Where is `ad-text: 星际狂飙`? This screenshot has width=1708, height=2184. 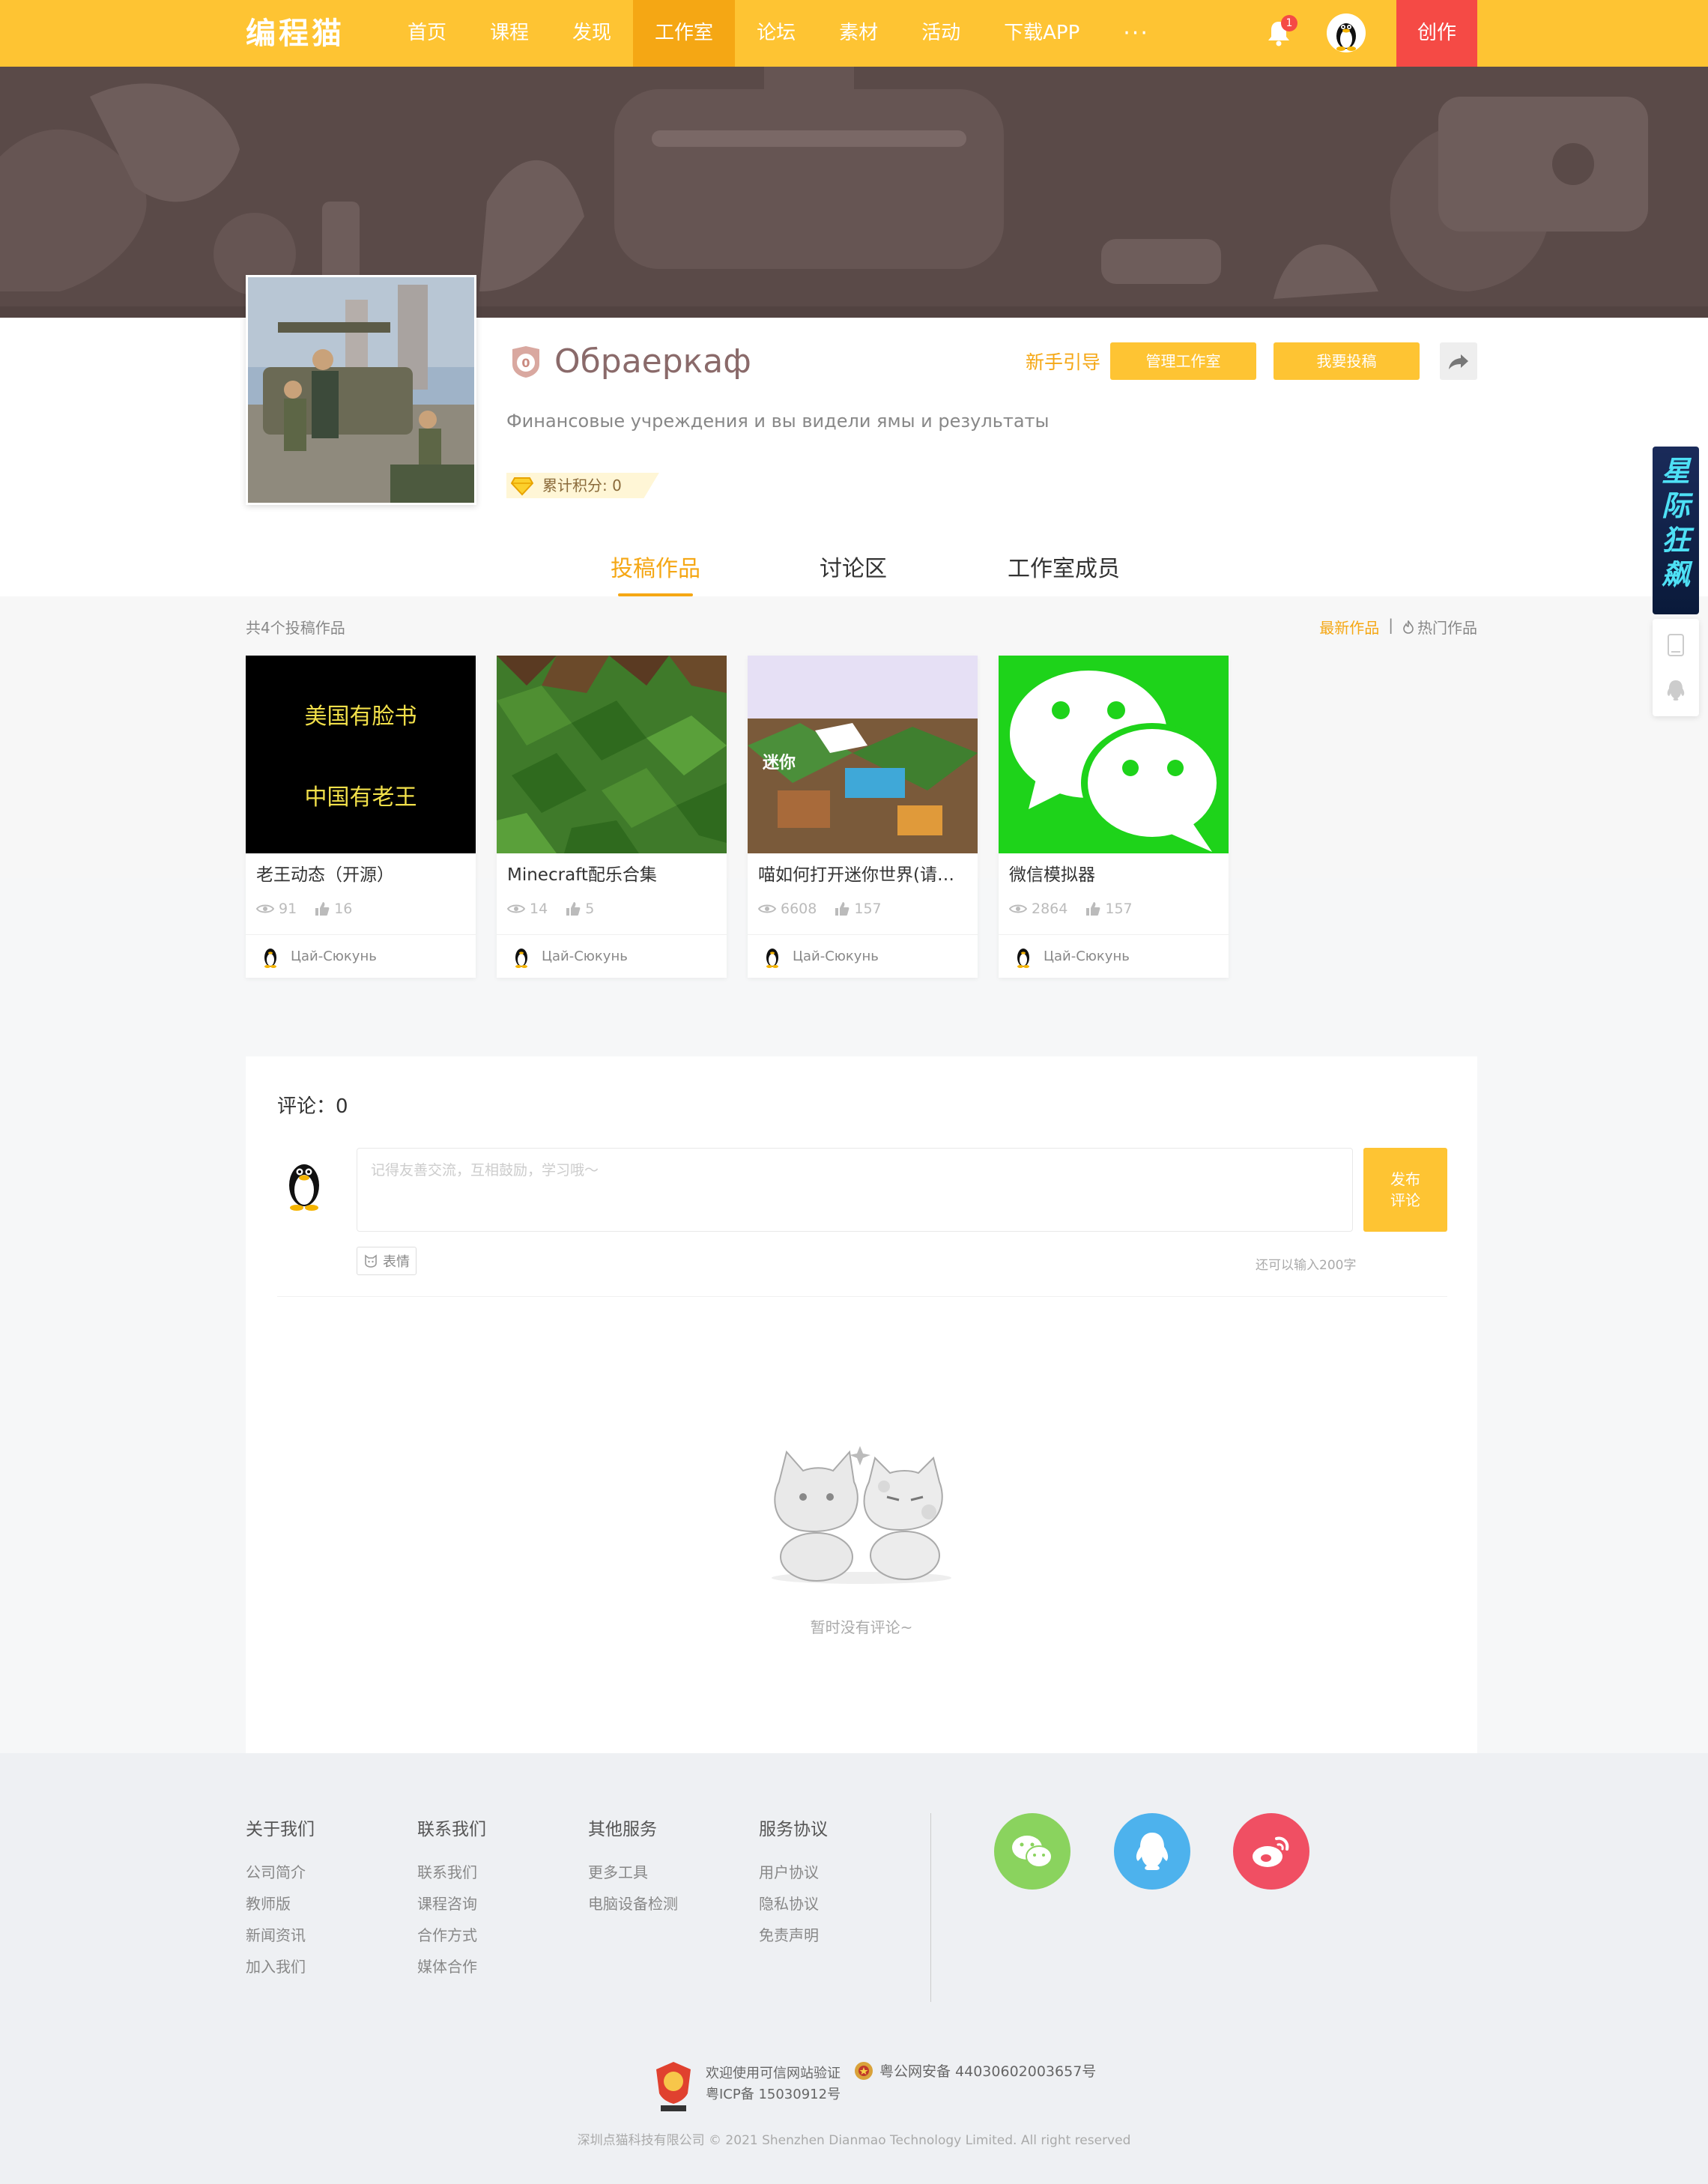
ad-text: 星际狂飙 is located at coordinates (1675, 523).